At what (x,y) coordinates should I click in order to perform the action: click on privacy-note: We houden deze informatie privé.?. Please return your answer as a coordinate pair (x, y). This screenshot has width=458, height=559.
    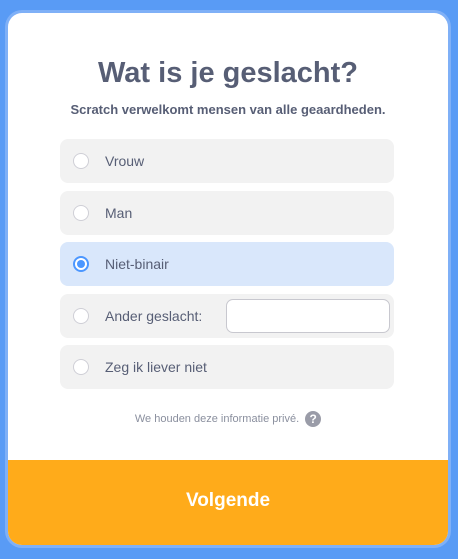
    Looking at the image, I should click on (228, 419).